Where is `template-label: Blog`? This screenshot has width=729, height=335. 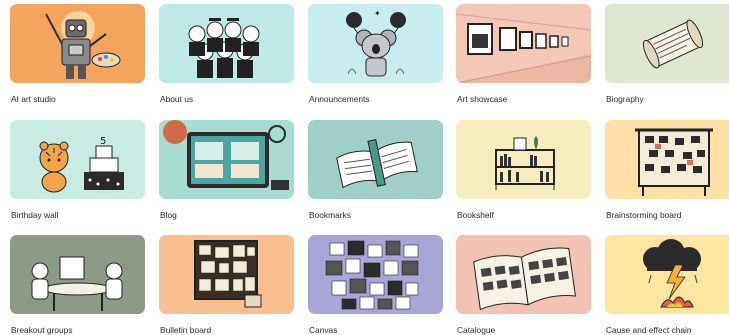 template-label: Blog is located at coordinates (168, 215).